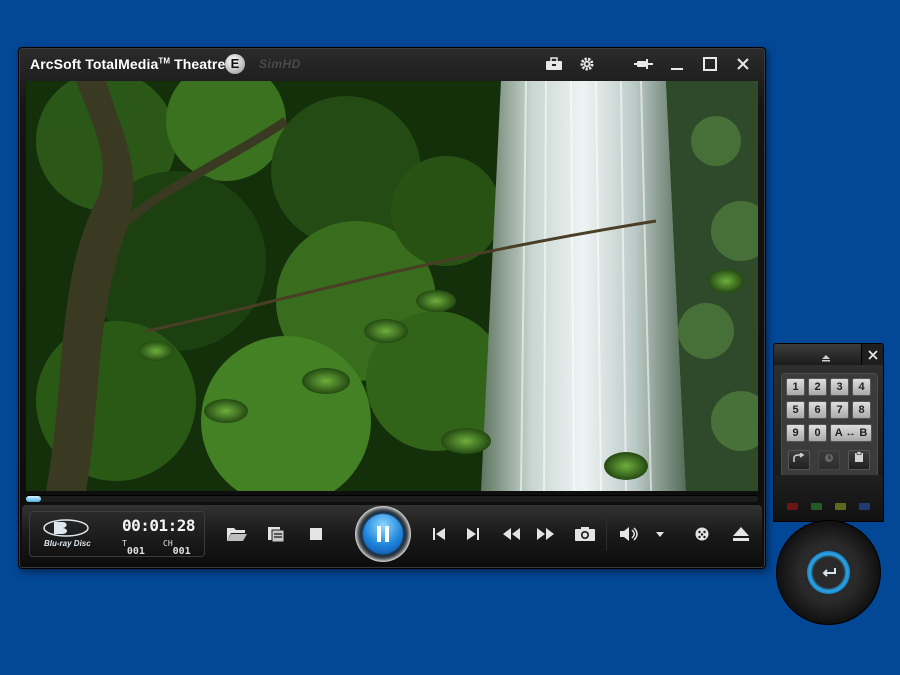  What do you see at coordinates (828, 355) in the screenshot?
I see `remote-titlebar` at bounding box center [828, 355].